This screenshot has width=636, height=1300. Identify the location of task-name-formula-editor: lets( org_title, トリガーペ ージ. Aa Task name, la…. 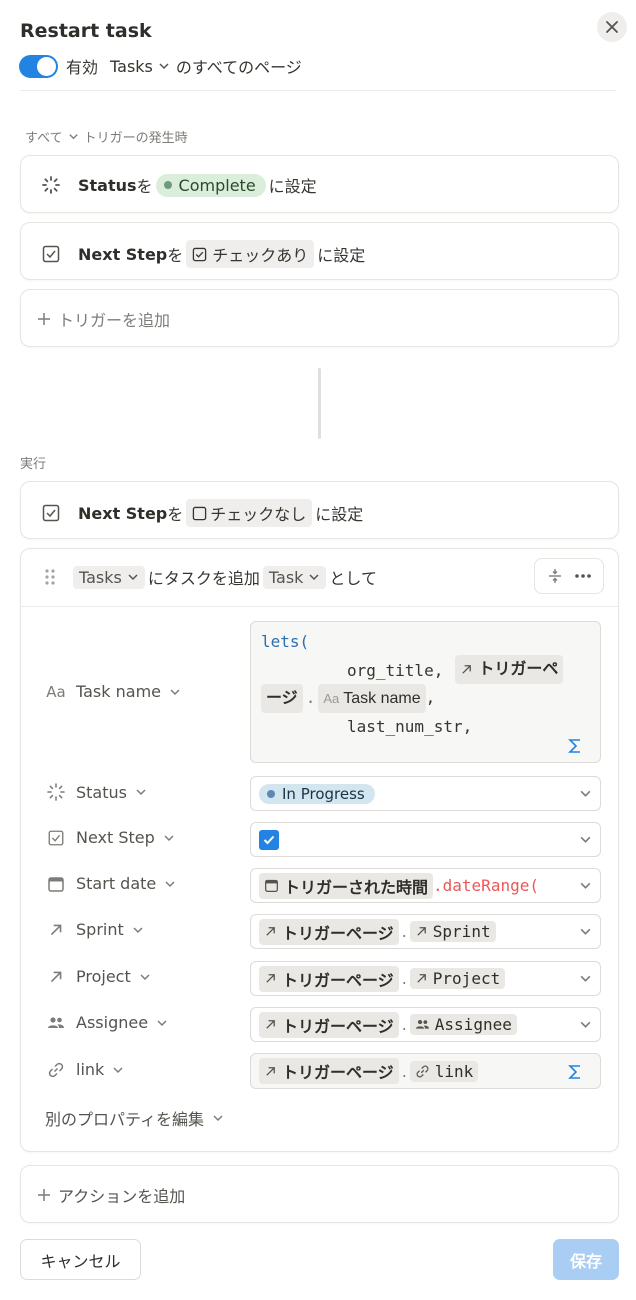
(425, 692).